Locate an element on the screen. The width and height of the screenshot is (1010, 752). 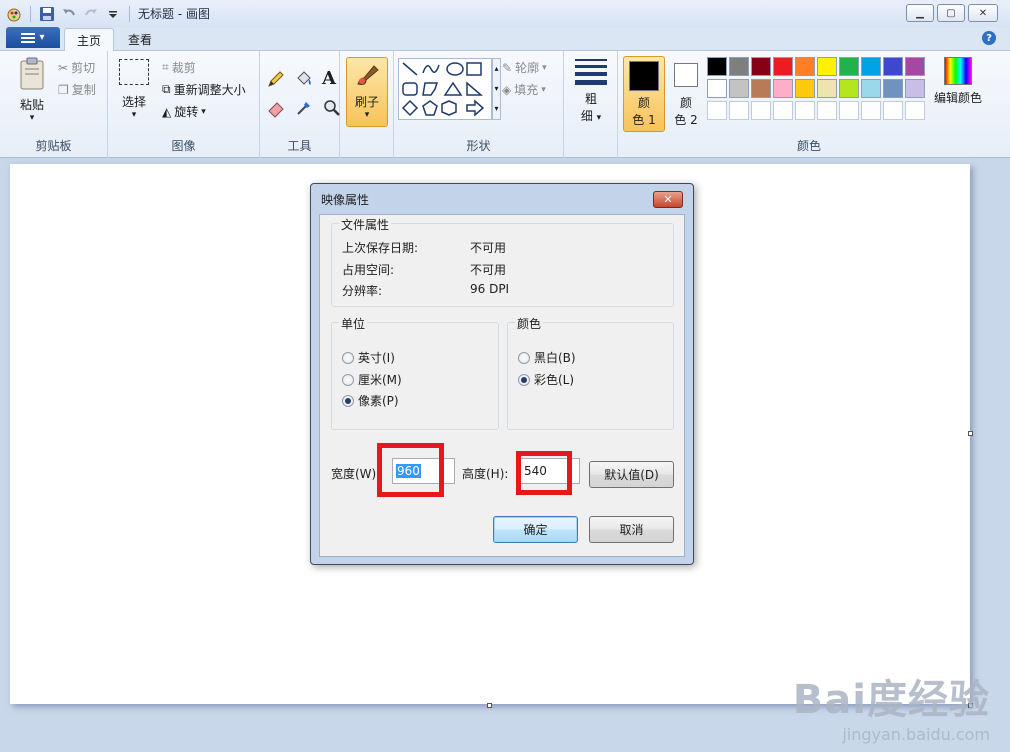
color2-button: 颜 色 2 is located at coordinates (686, 94).